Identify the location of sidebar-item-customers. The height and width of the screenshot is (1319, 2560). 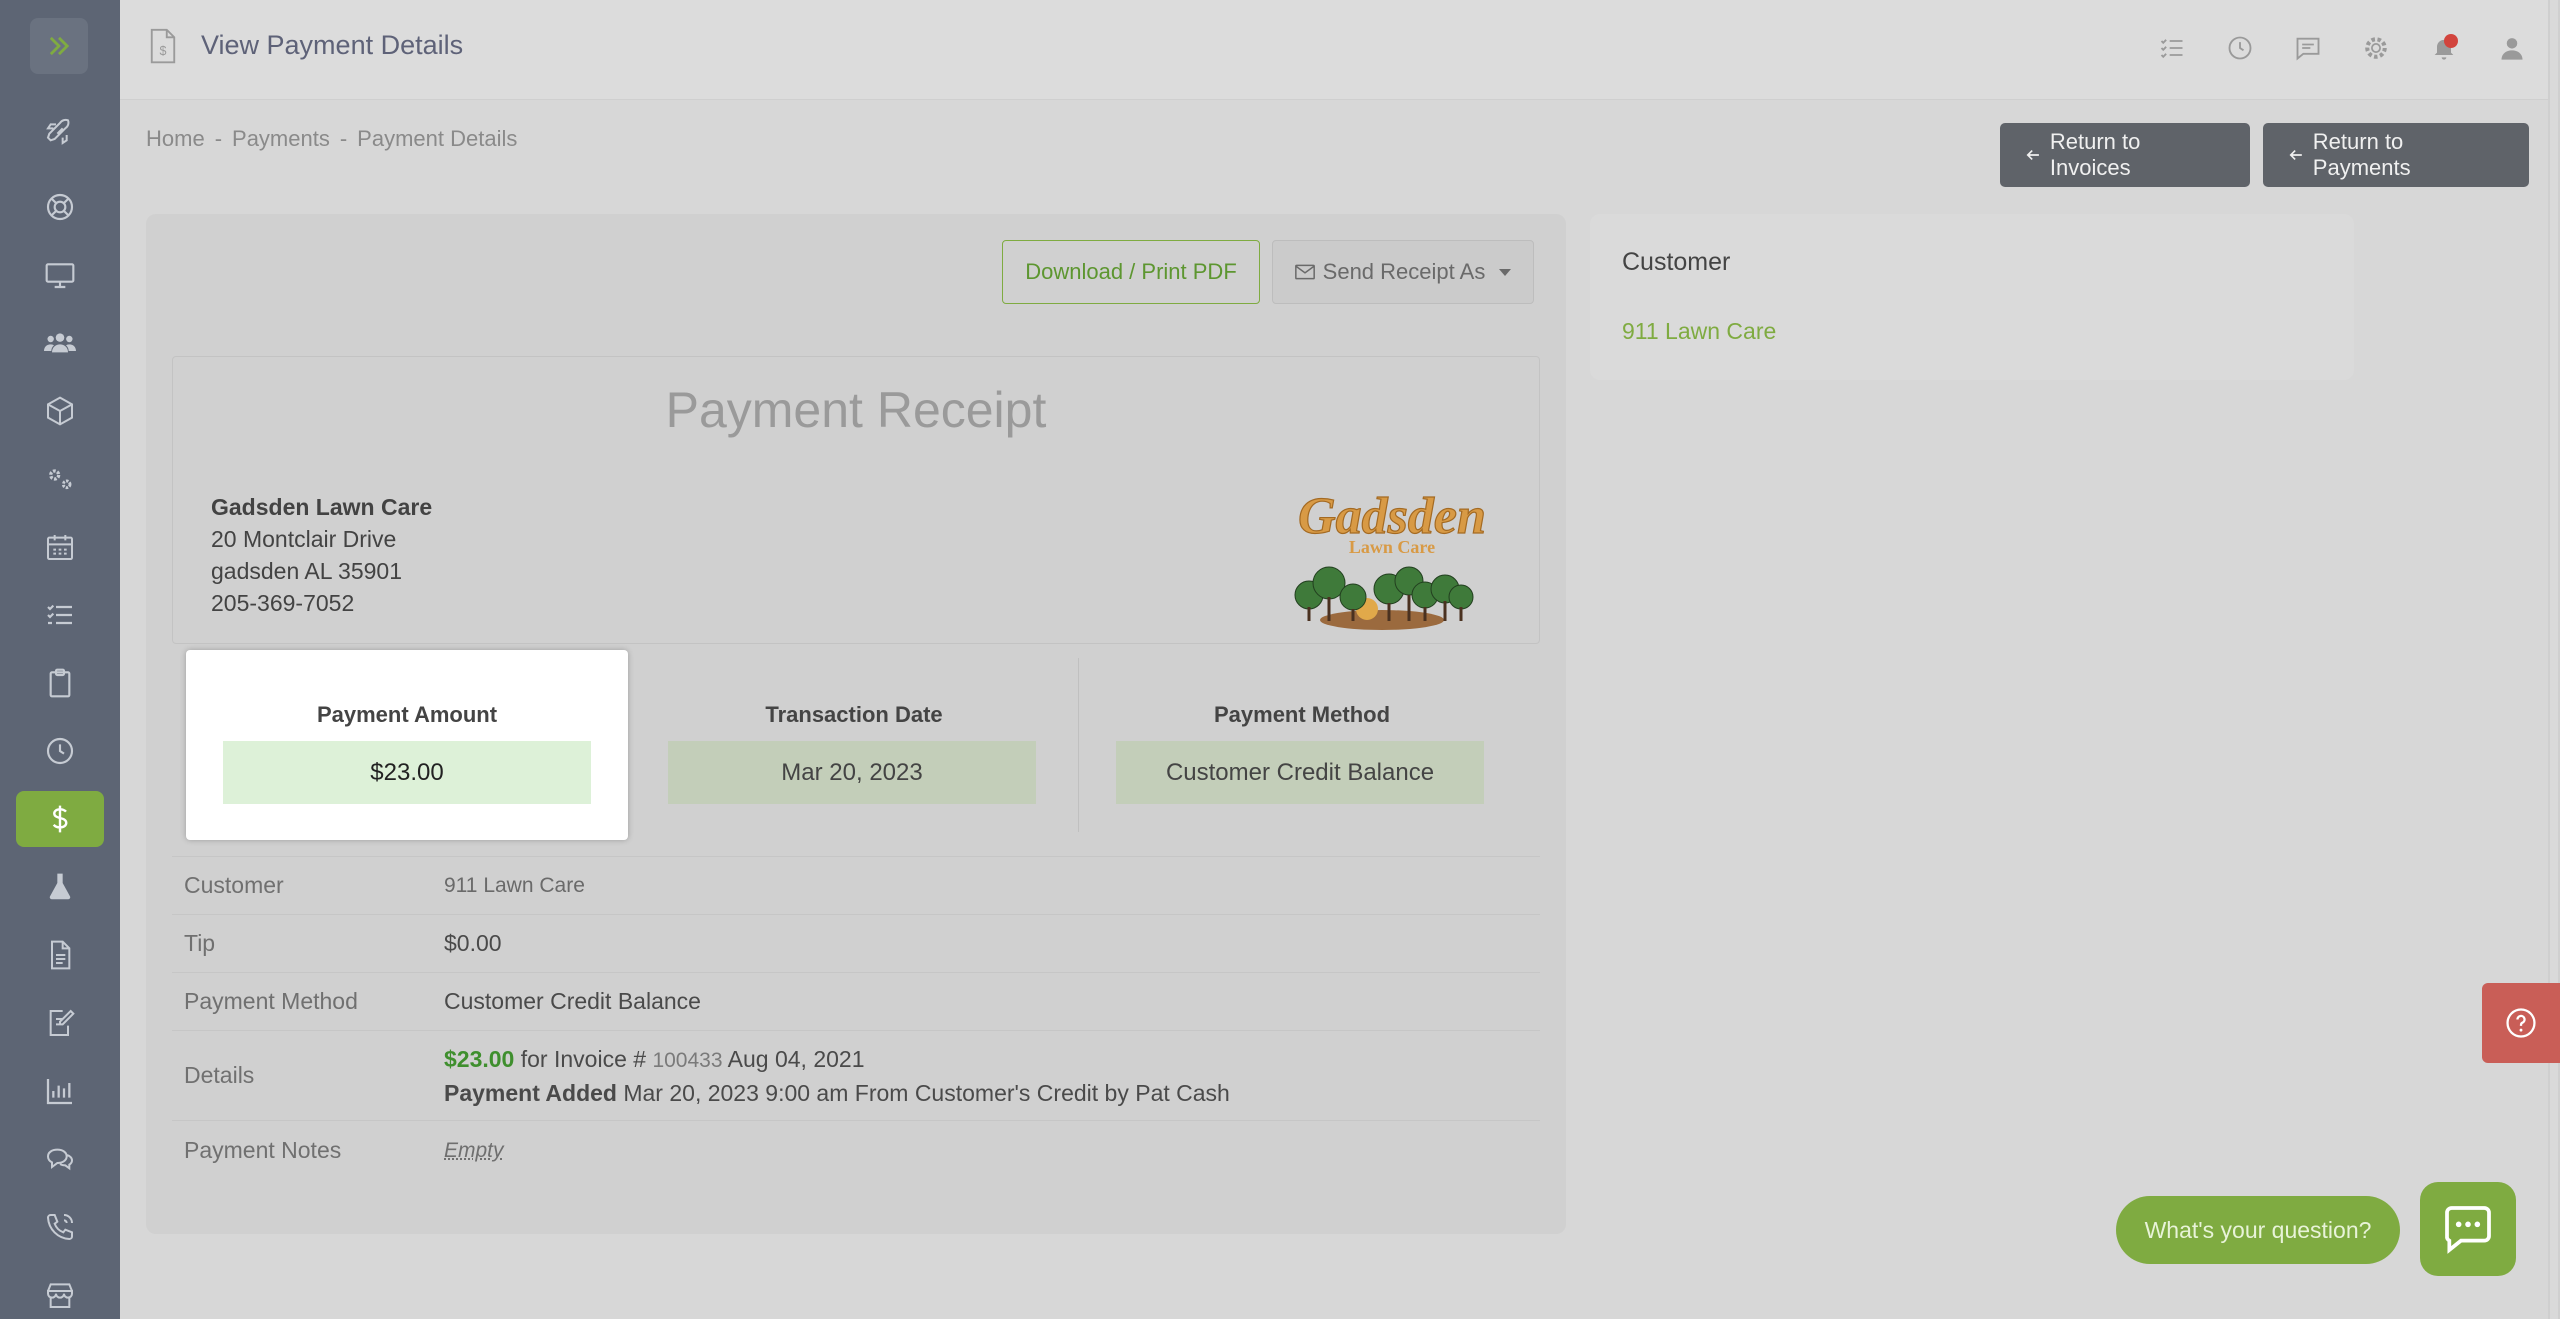
(60, 343).